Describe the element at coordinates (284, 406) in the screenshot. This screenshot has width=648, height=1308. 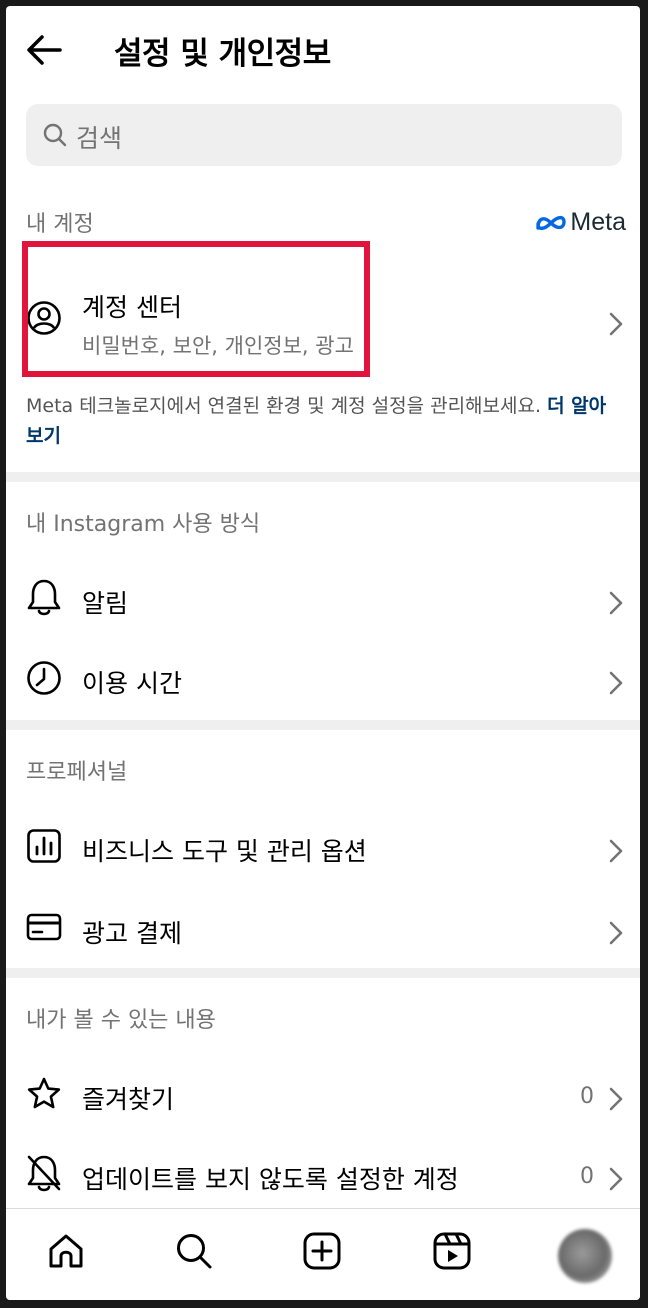
I see `description-text: Meta 테크놀로지에서 연결된 환경 및 계정 설정을 관리해보세요.` at that location.